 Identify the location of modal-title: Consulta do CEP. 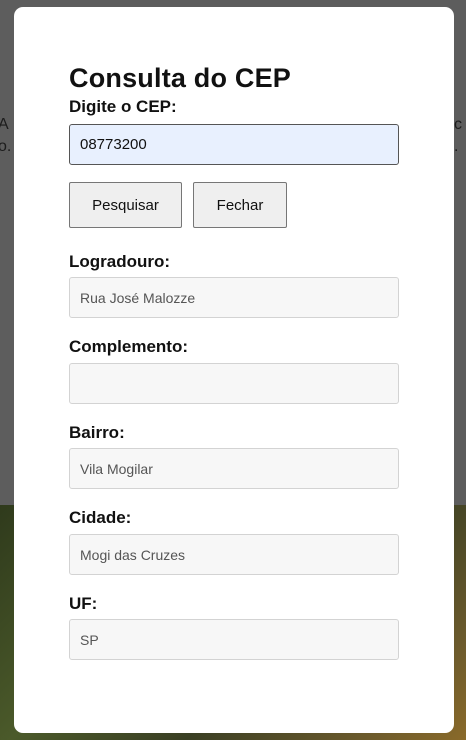
(180, 78).